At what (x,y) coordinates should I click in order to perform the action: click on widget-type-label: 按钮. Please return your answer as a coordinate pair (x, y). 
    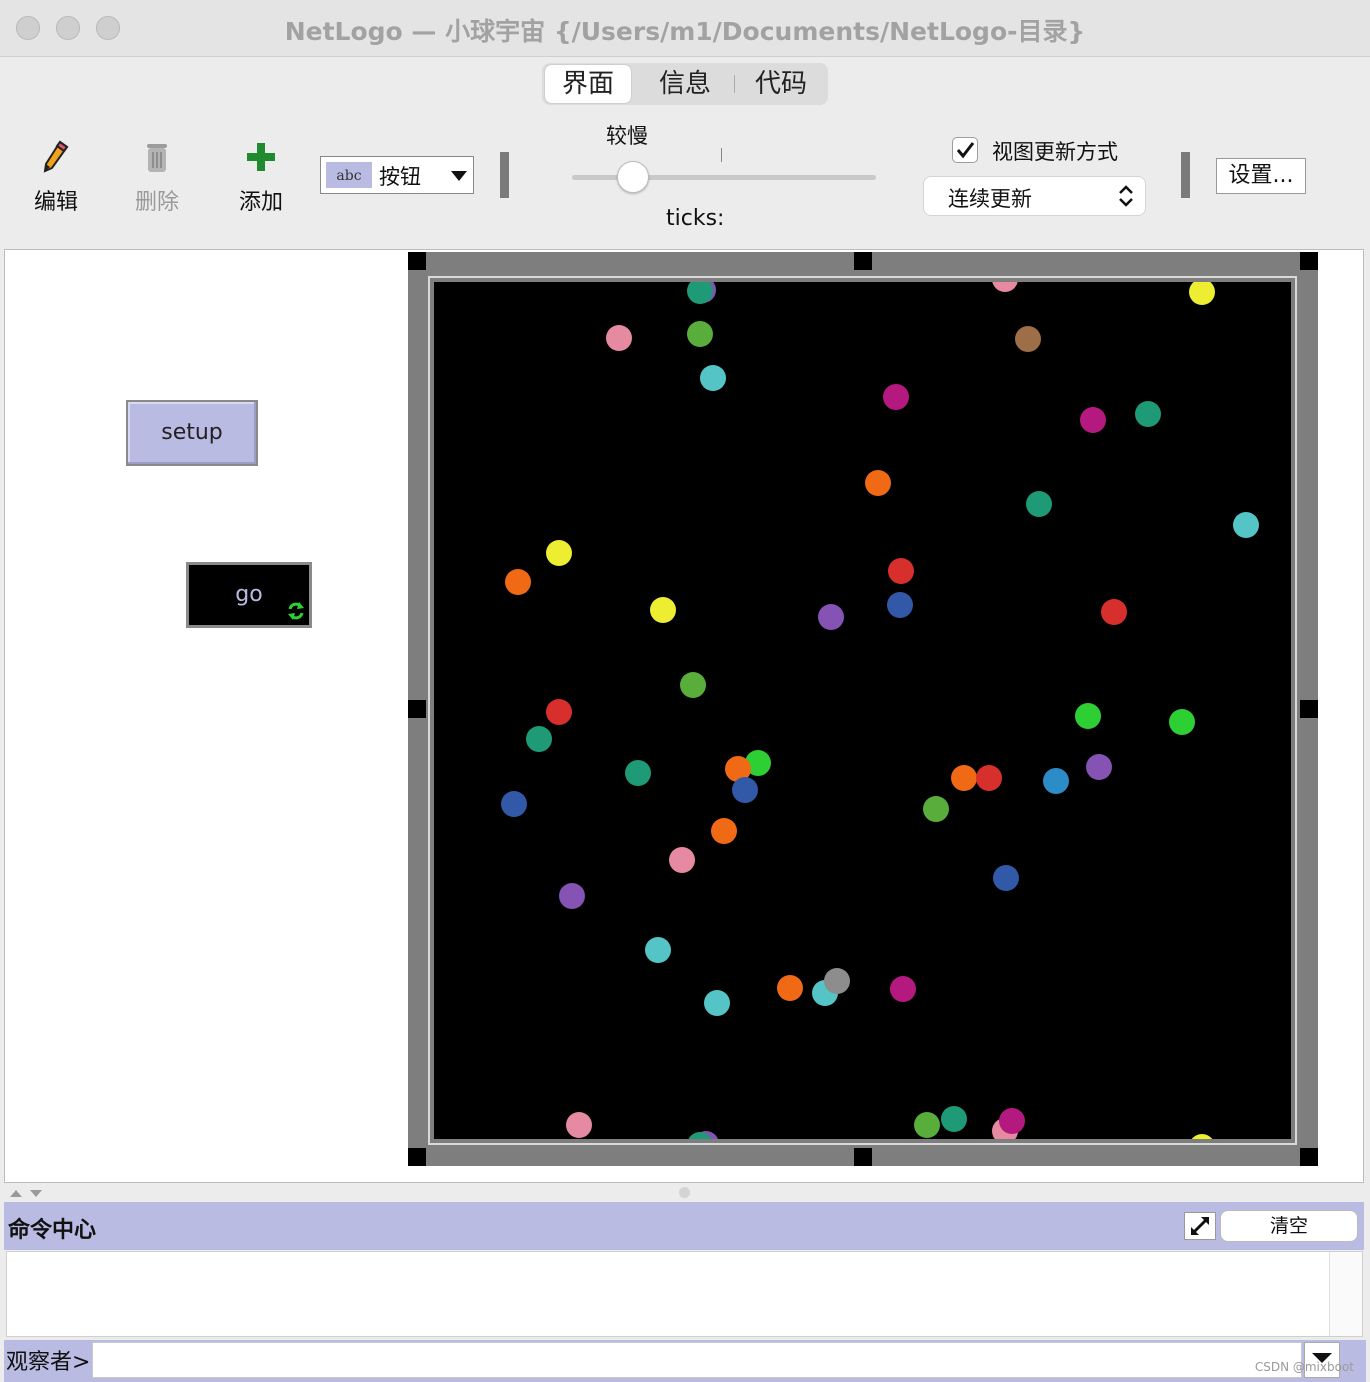
    Looking at the image, I should click on (400, 177).